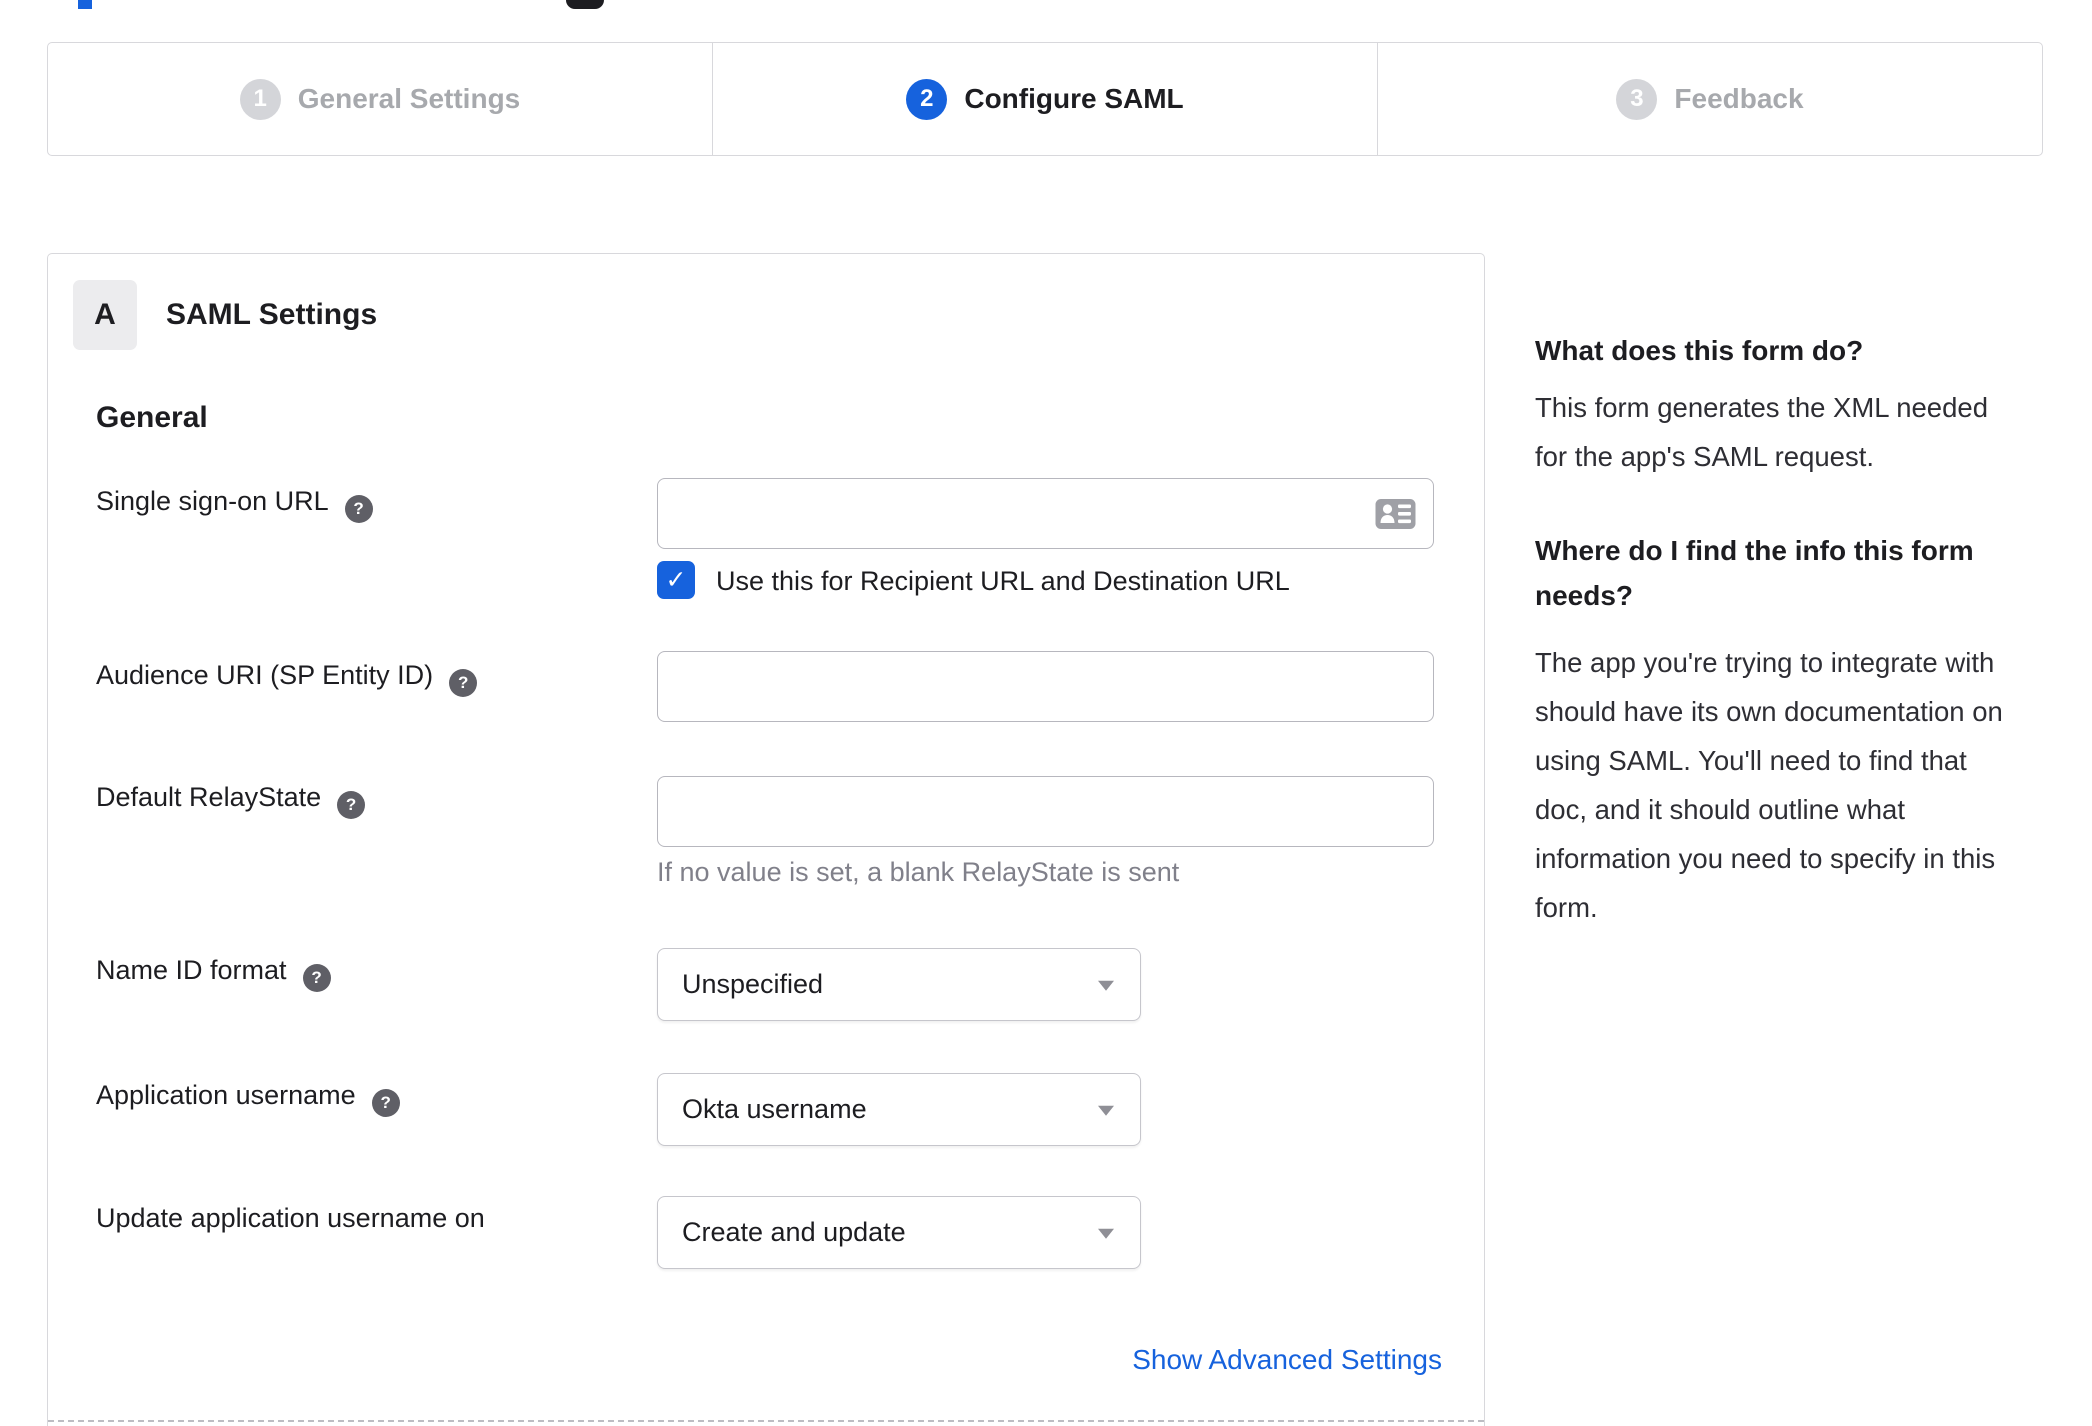  What do you see at coordinates (152, 417) in the screenshot?
I see `general-section-heading: General` at bounding box center [152, 417].